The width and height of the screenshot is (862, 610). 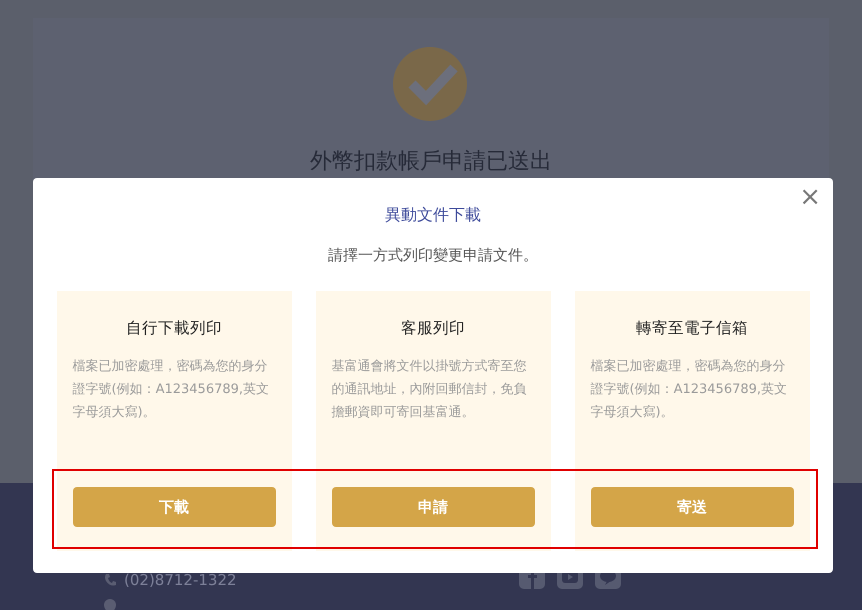 What do you see at coordinates (692, 328) in the screenshot?
I see `option-title: 轉寄至電子信箱` at bounding box center [692, 328].